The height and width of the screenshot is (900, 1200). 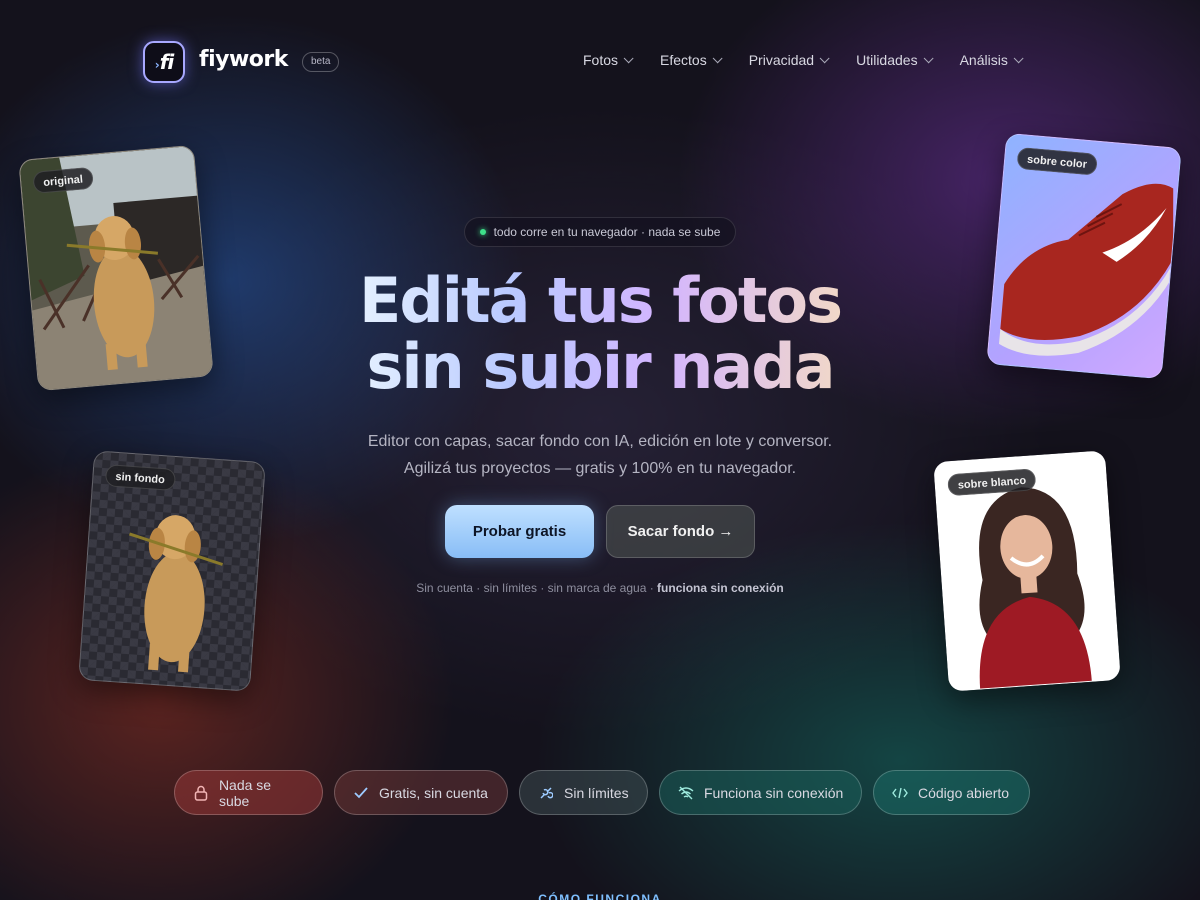 What do you see at coordinates (245, 792) in the screenshot?
I see `feature-chip-label: Nada se sube` at bounding box center [245, 792].